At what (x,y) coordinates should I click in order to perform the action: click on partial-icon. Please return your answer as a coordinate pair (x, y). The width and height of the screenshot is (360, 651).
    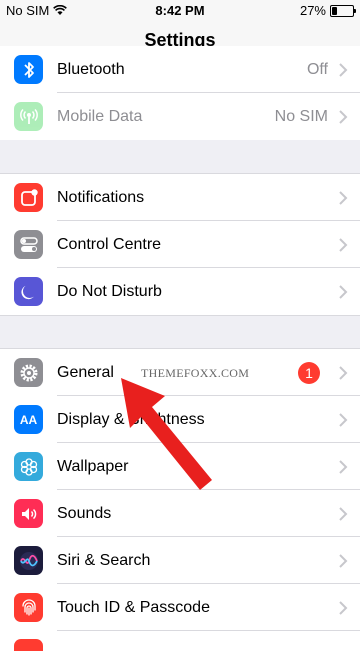
    Looking at the image, I should click on (28, 645).